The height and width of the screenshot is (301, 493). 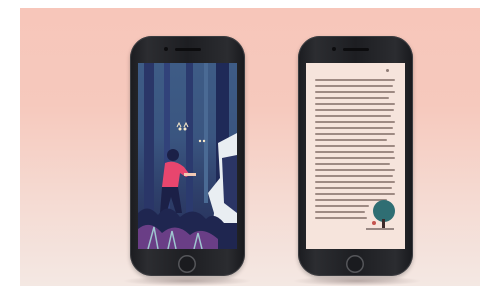 I want to click on illustration-screen, so click(x=187, y=156).